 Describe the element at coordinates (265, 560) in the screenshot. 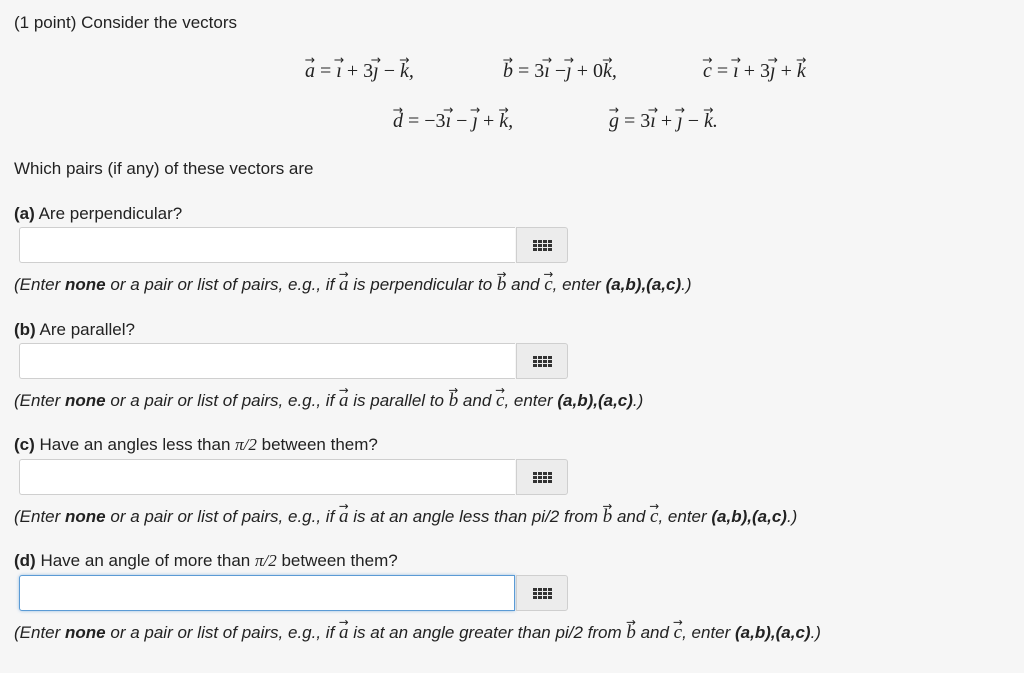

I see `question-d-pi: π/2` at that location.